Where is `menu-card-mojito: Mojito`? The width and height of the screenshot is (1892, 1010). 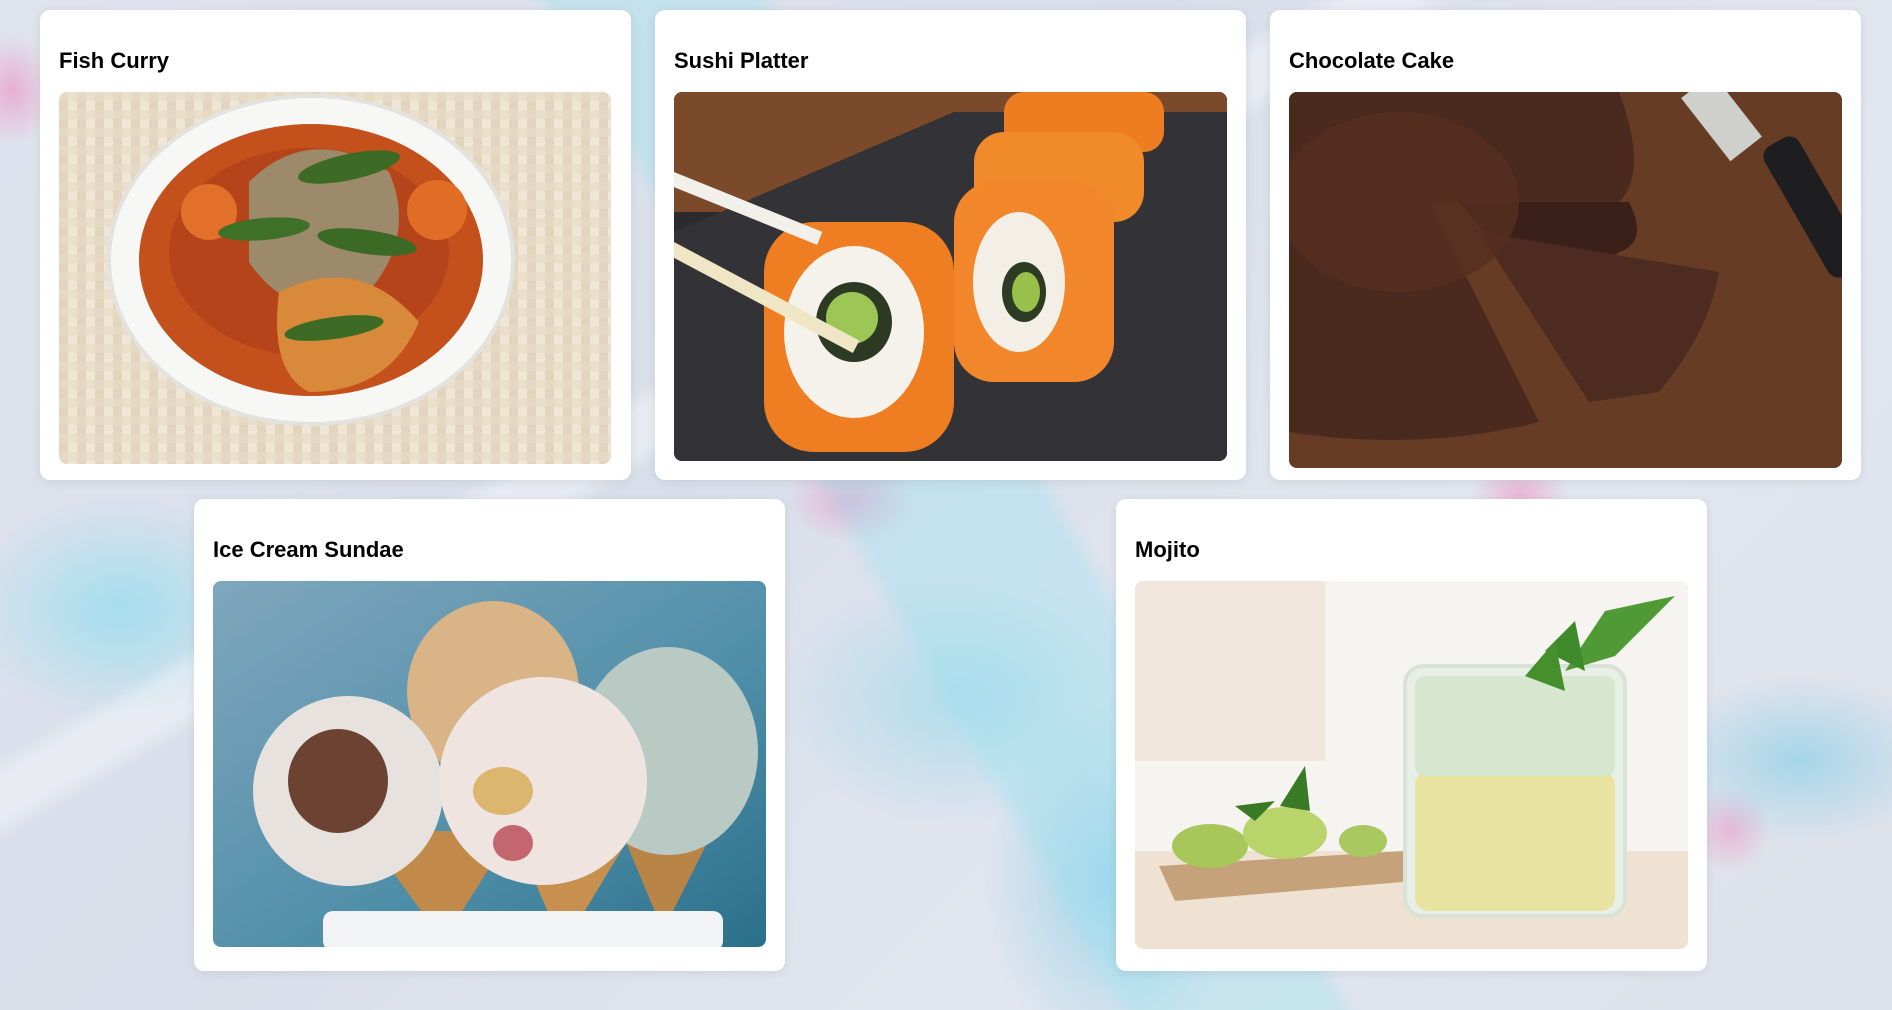
menu-card-mojito: Mojito is located at coordinates (1411, 735).